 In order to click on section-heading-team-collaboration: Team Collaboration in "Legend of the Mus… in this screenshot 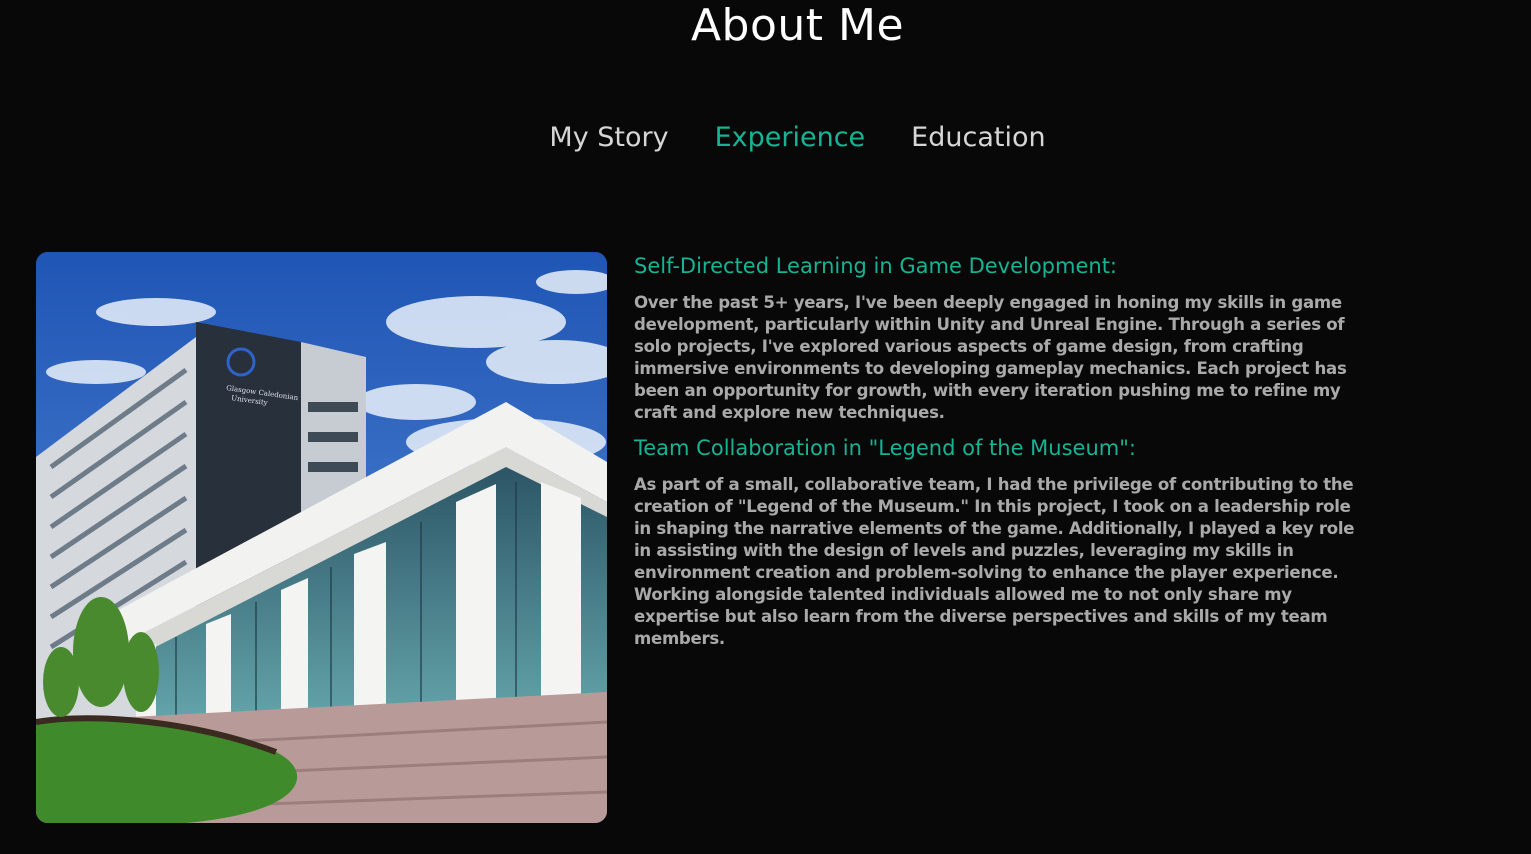, I will do `click(885, 448)`.